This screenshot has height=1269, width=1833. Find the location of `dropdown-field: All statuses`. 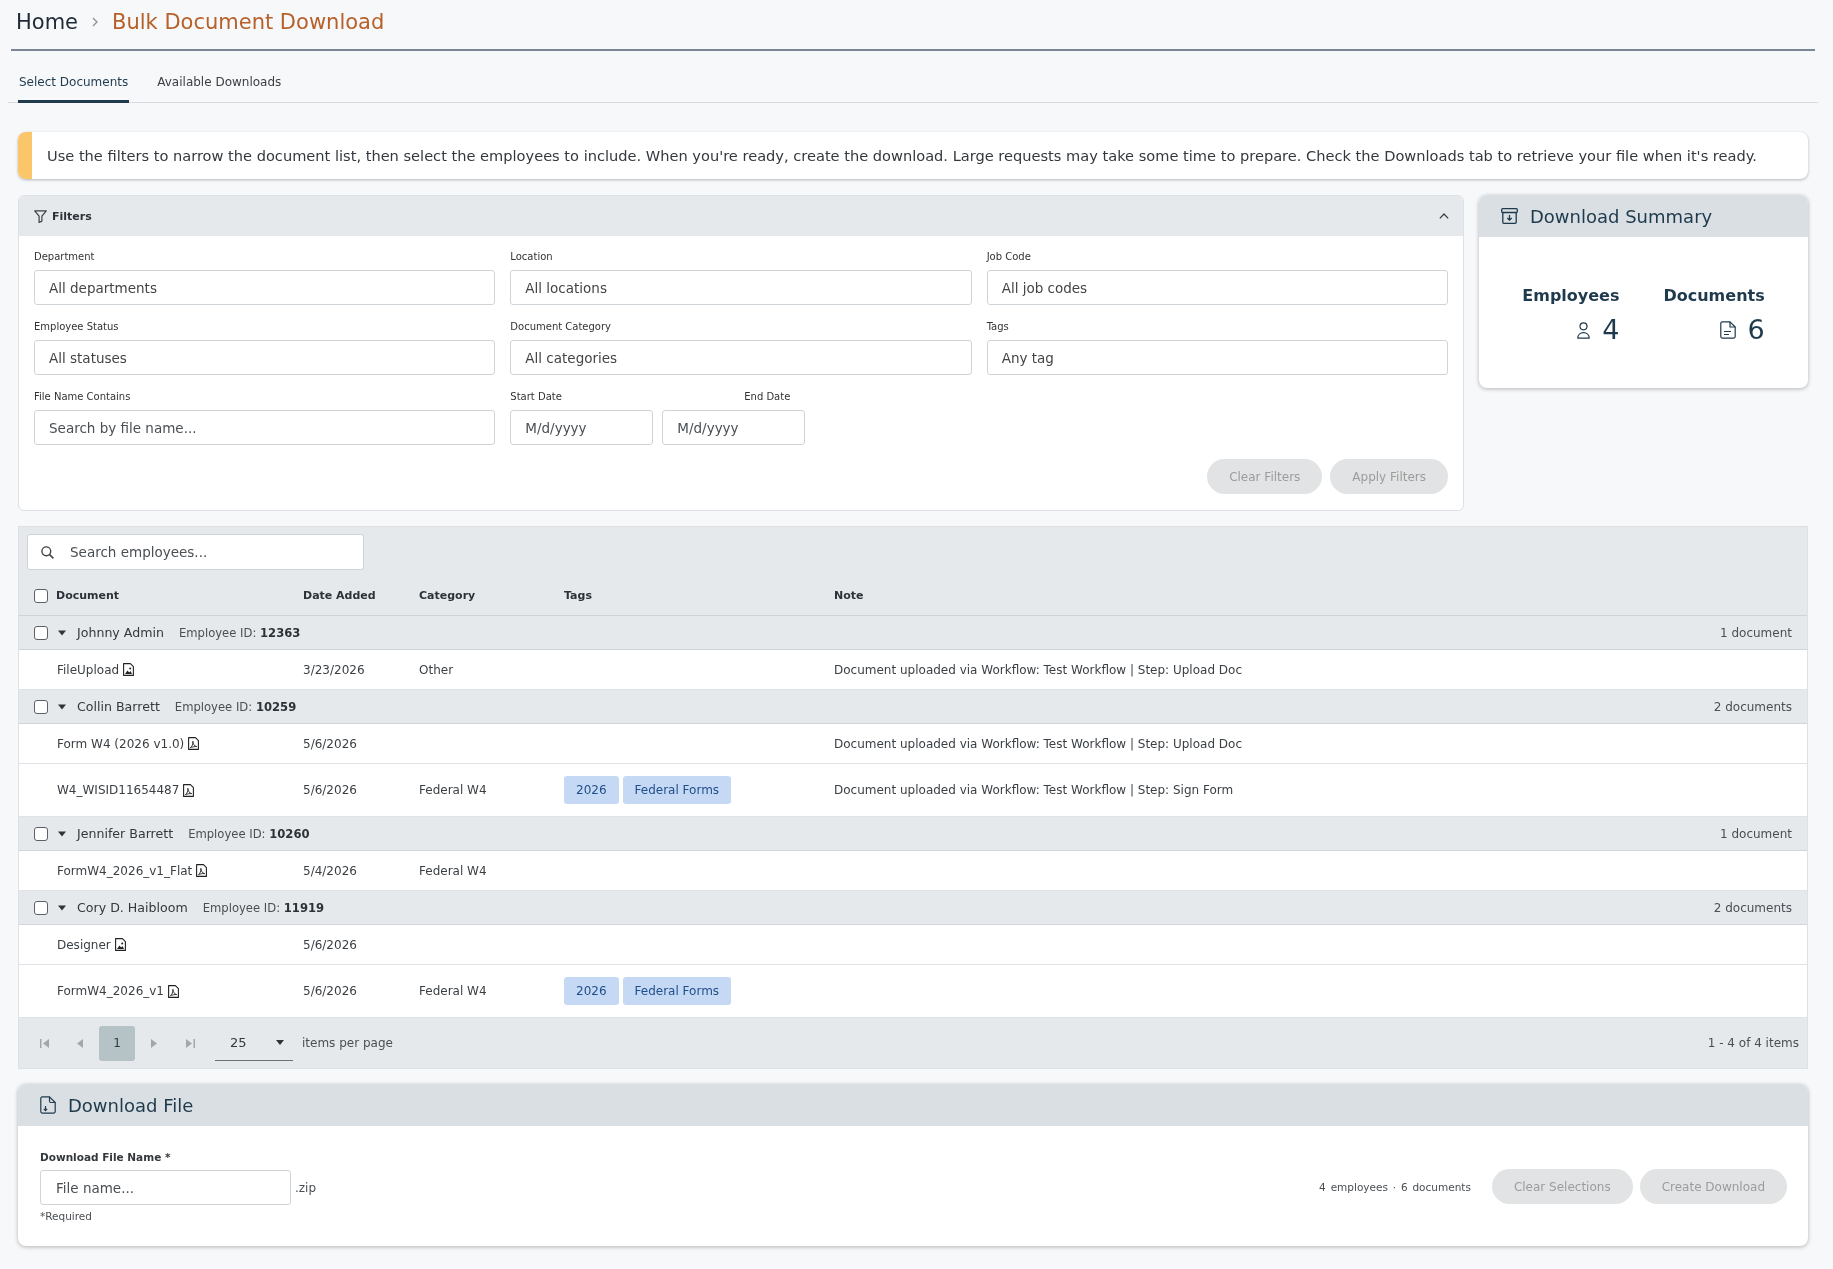

dropdown-field: All statuses is located at coordinates (265, 357).